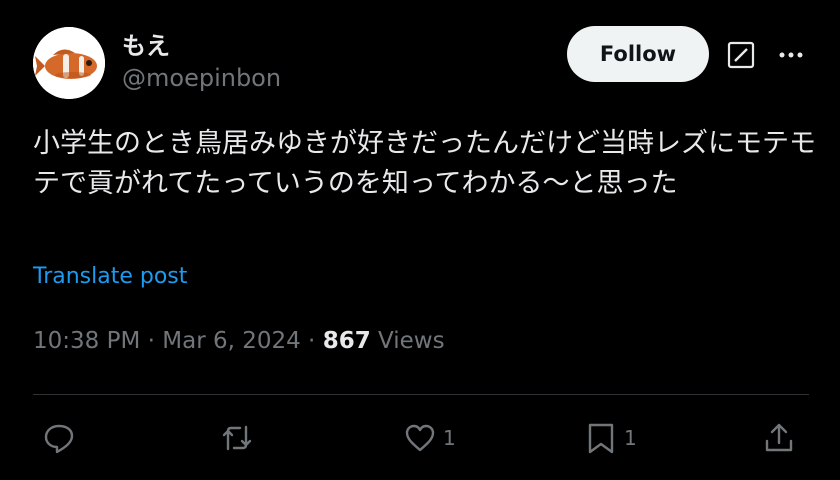 Image resolution: width=840 pixels, height=480 pixels. What do you see at coordinates (86, 341) in the screenshot?
I see `tweet-time: 10:38 PM` at bounding box center [86, 341].